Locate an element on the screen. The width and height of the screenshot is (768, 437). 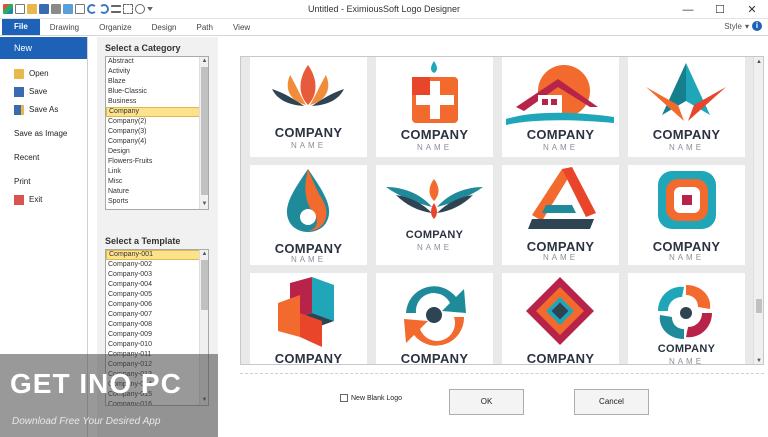
logo-tile-wings: COMPANY NAME is located at coordinates (434, 215).